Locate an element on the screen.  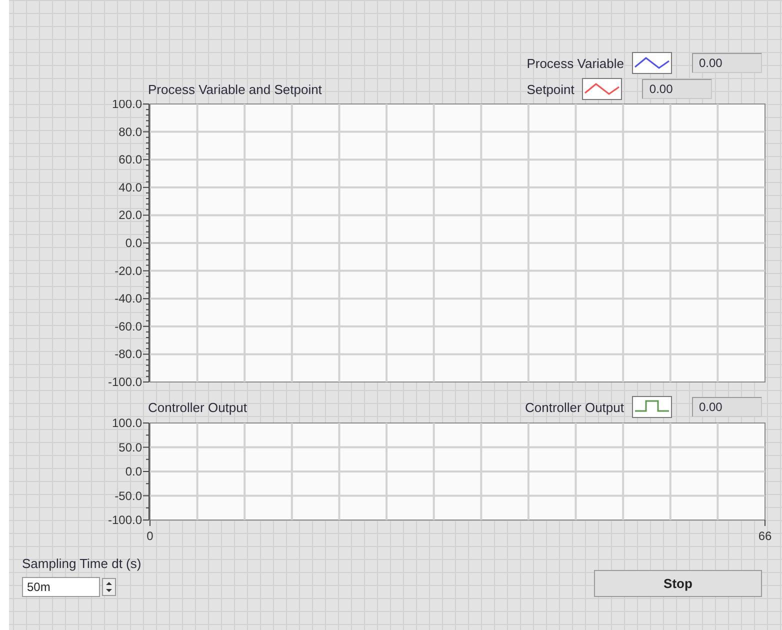
y-tick-label: 100.0 is located at coordinates (127, 424).